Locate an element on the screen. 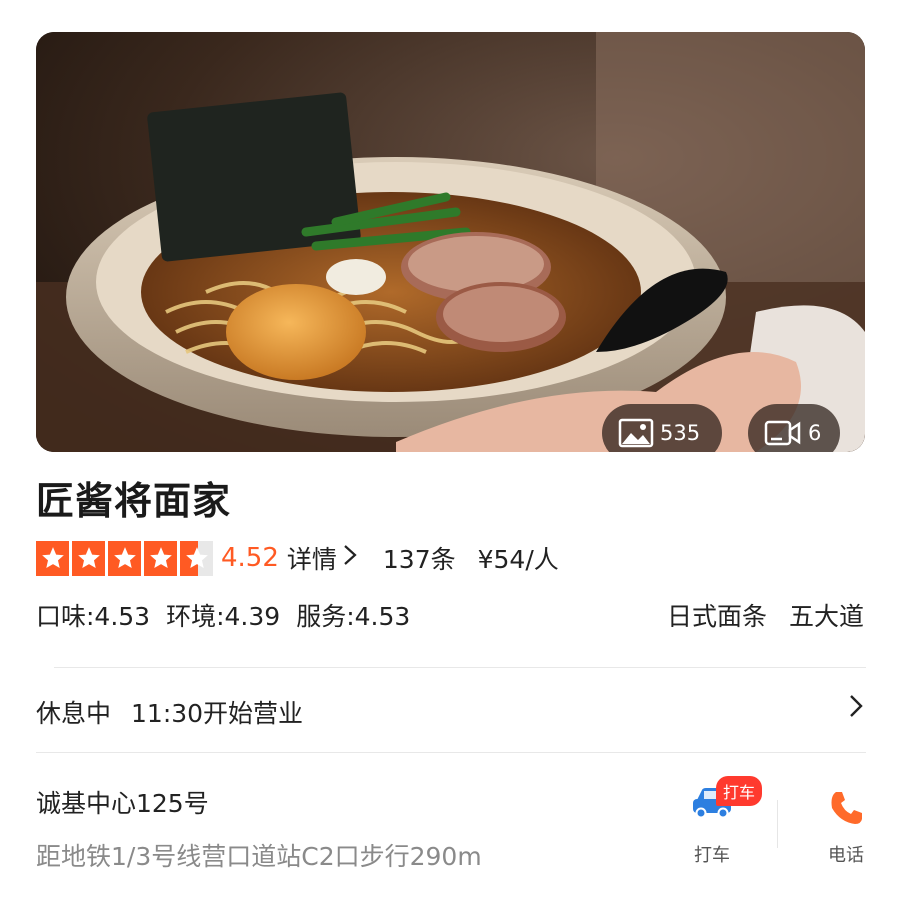 The height and width of the screenshot is (913, 900). price-per-person: ¥54/人 is located at coordinates (518, 559).